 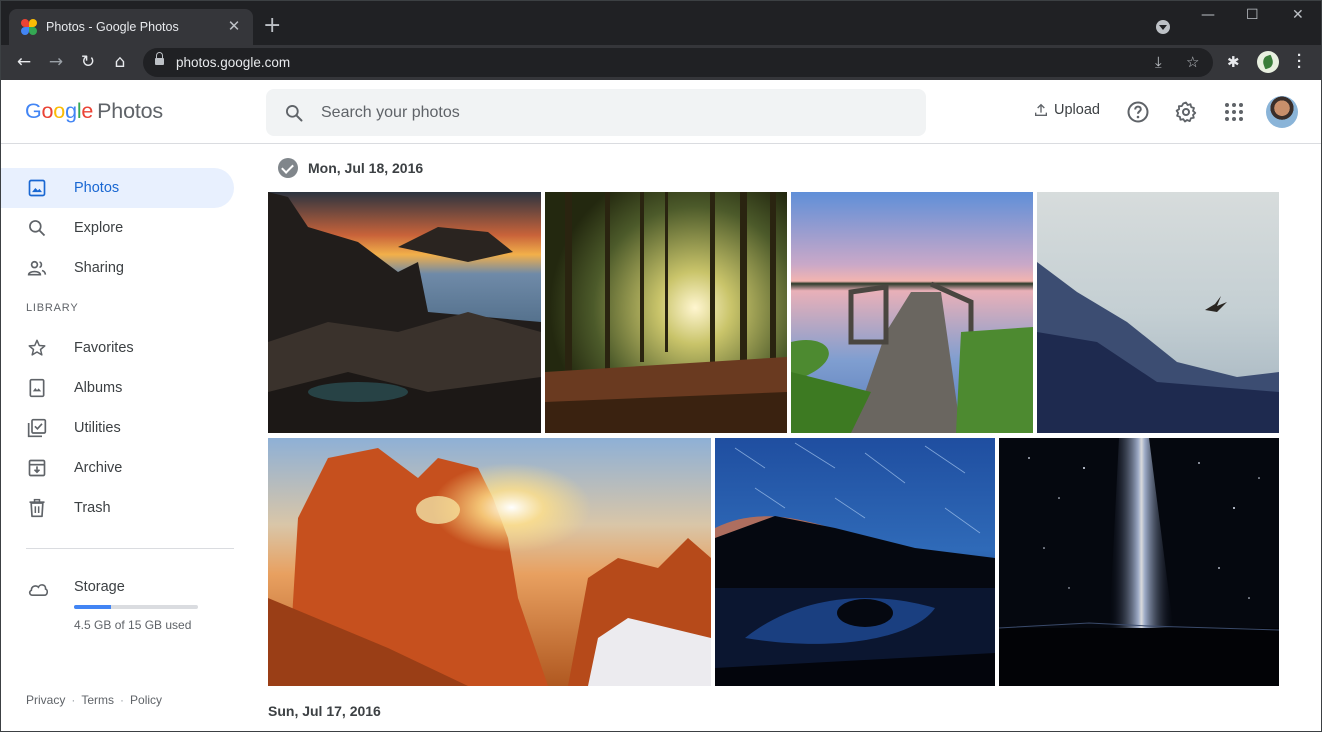 What do you see at coordinates (272, 26) in the screenshot?
I see `new-tab-button: +` at bounding box center [272, 26].